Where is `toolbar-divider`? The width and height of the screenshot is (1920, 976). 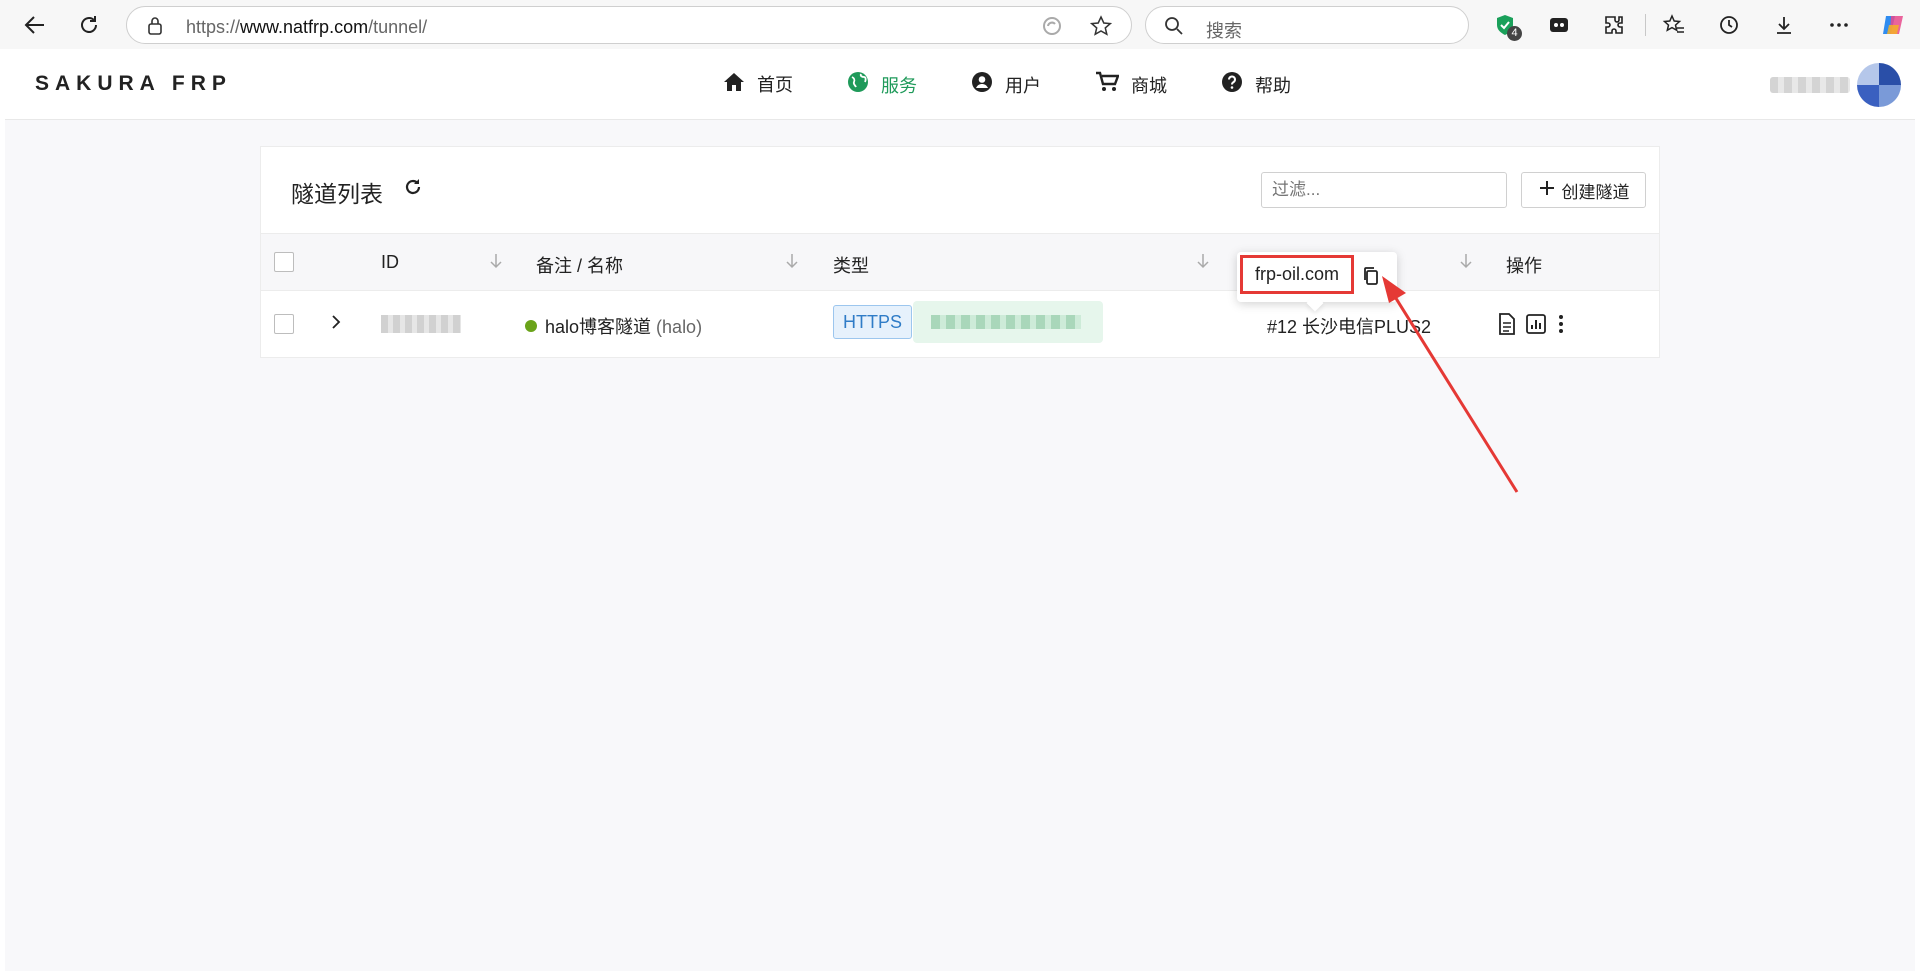 toolbar-divider is located at coordinates (1645, 25).